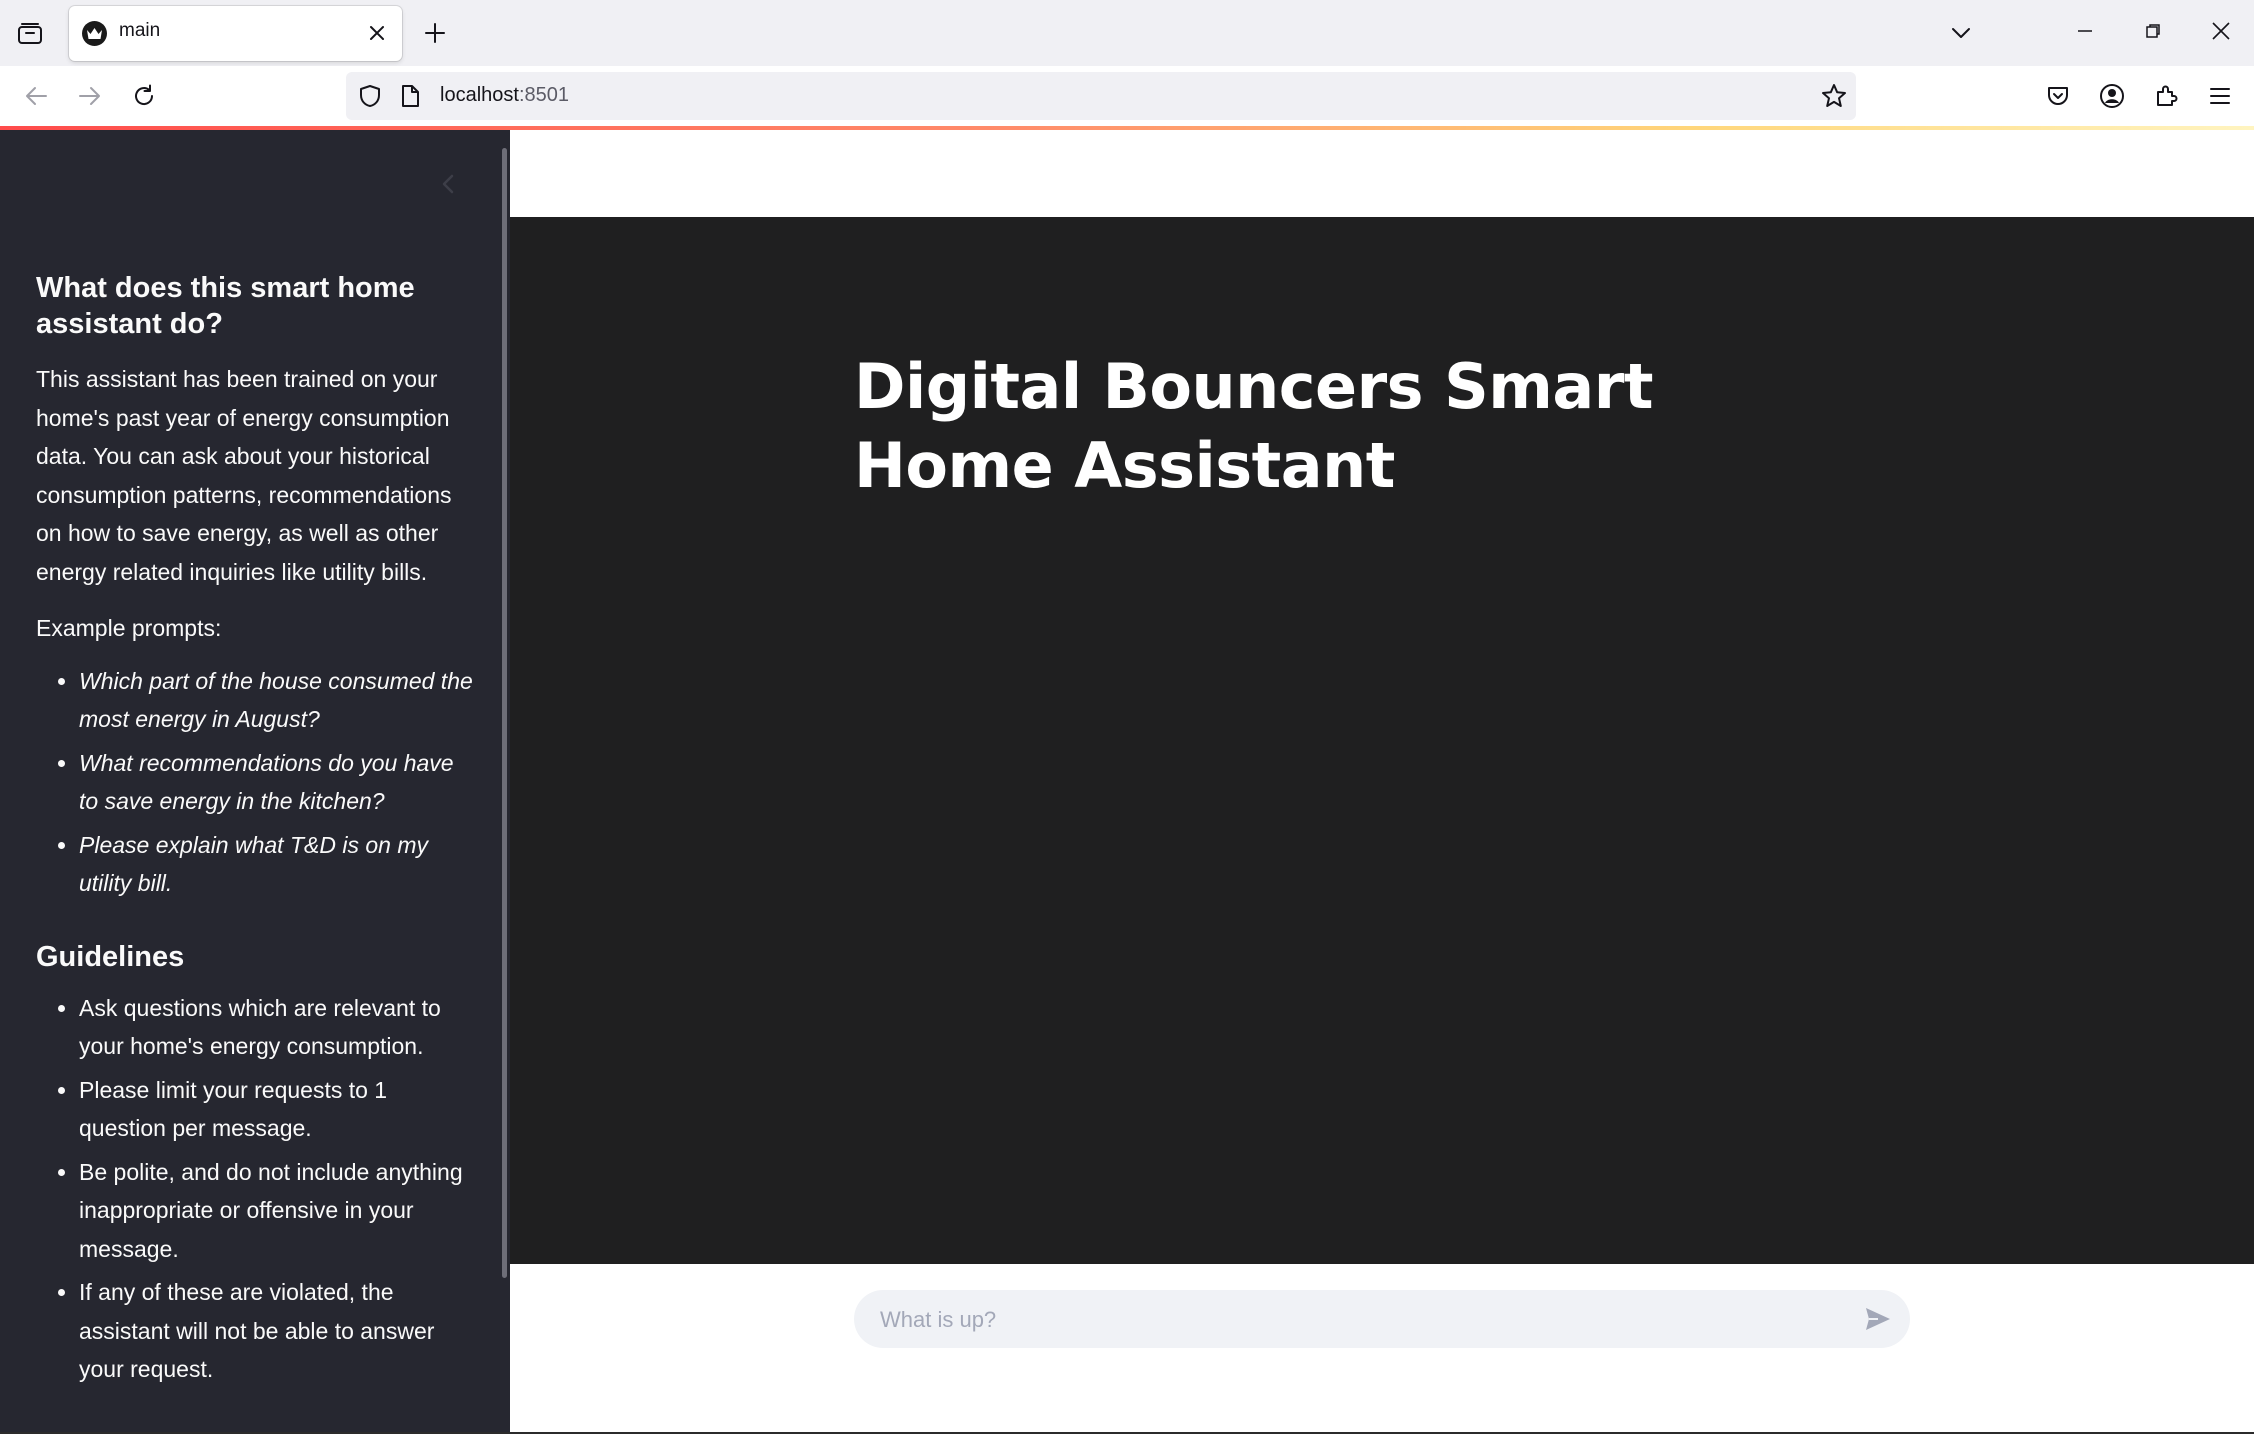 The image size is (2254, 1434). Describe the element at coordinates (2112, 96) in the screenshot. I see `account-icon` at that location.